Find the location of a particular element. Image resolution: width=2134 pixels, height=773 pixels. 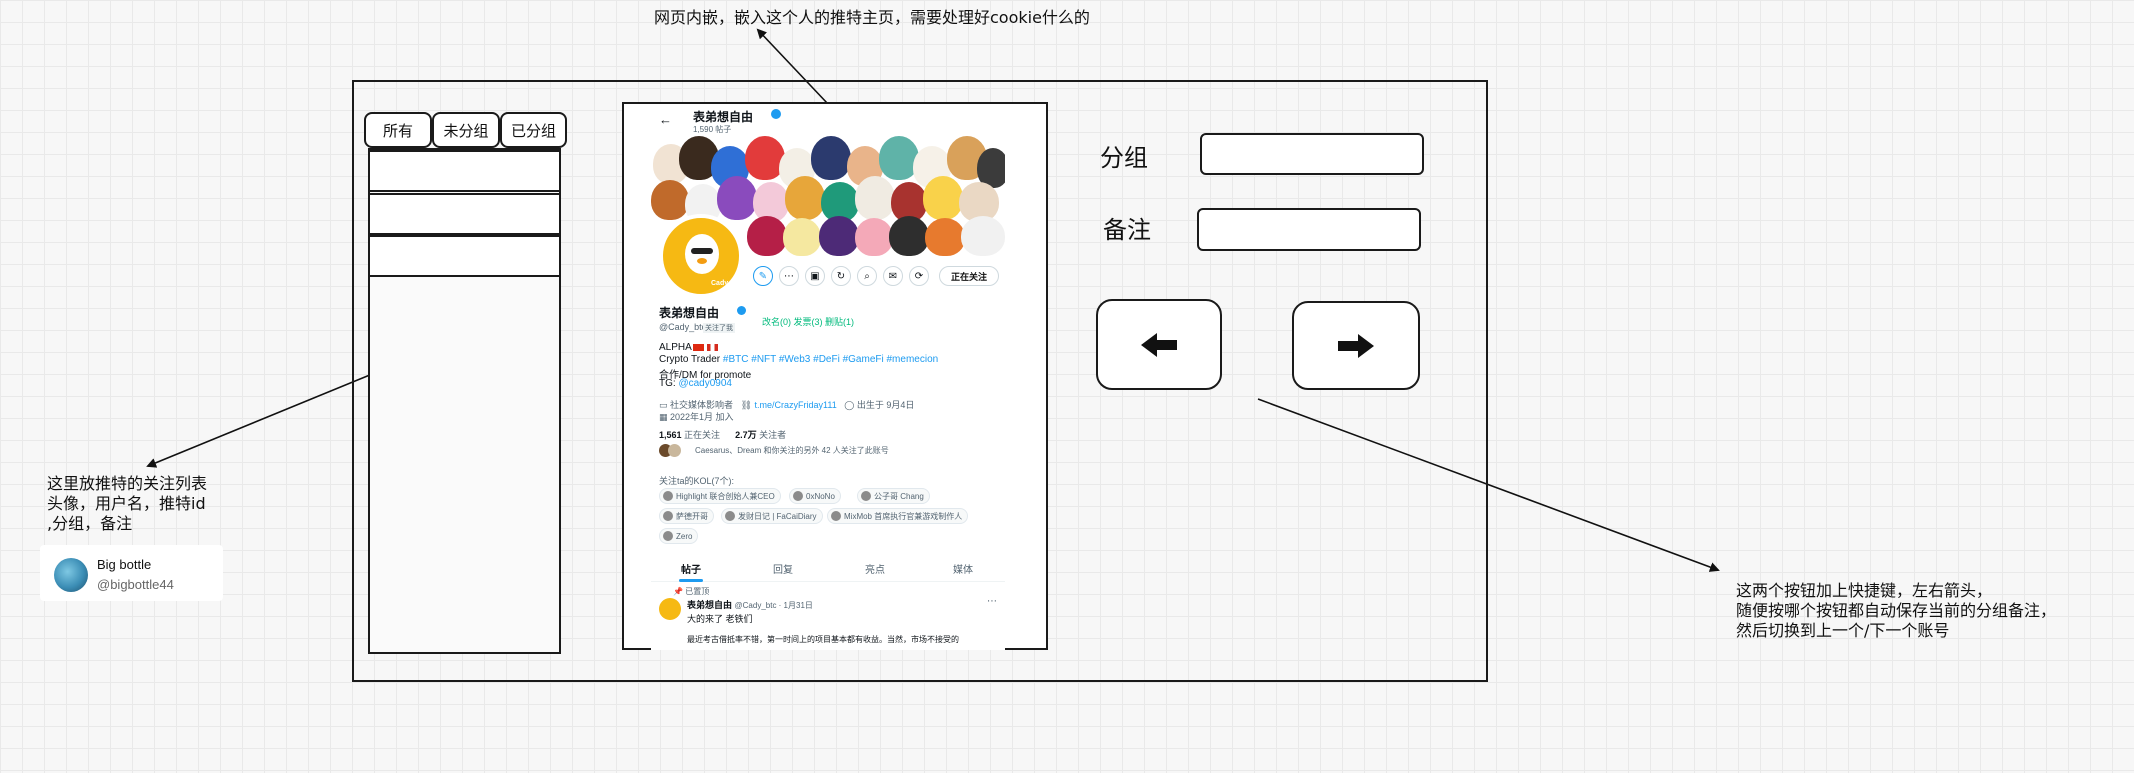

group-field is located at coordinates (1312, 154).